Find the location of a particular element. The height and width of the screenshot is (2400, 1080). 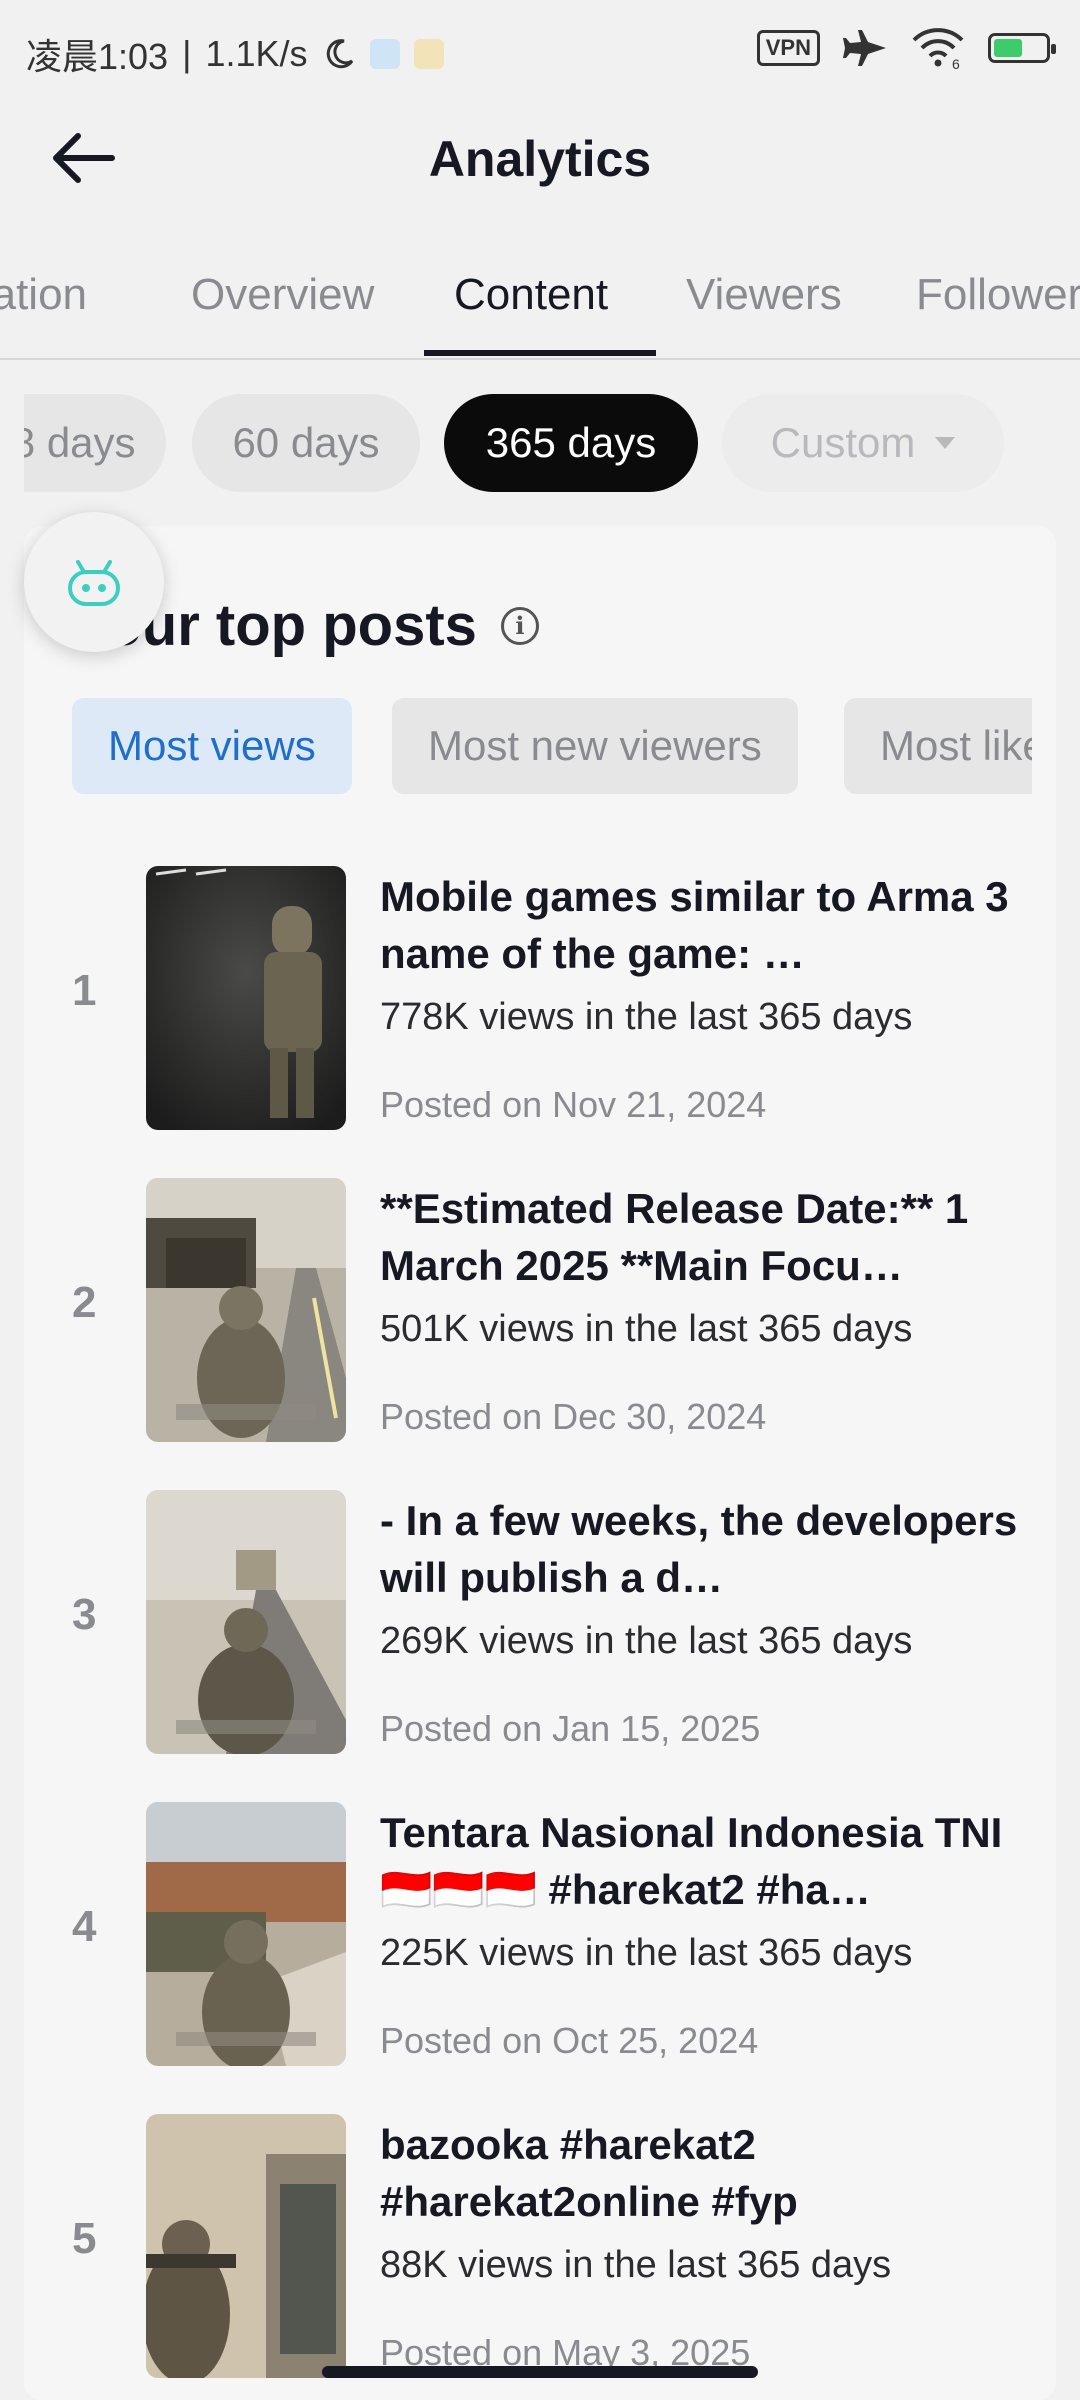

vpn-icon: VPN is located at coordinates (788, 48).